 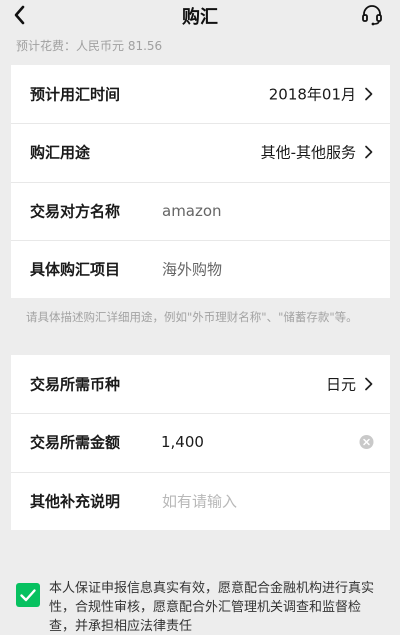 What do you see at coordinates (89, 46) in the screenshot?
I see `estimated-cost: 预计花费：人民币元 81.56` at bounding box center [89, 46].